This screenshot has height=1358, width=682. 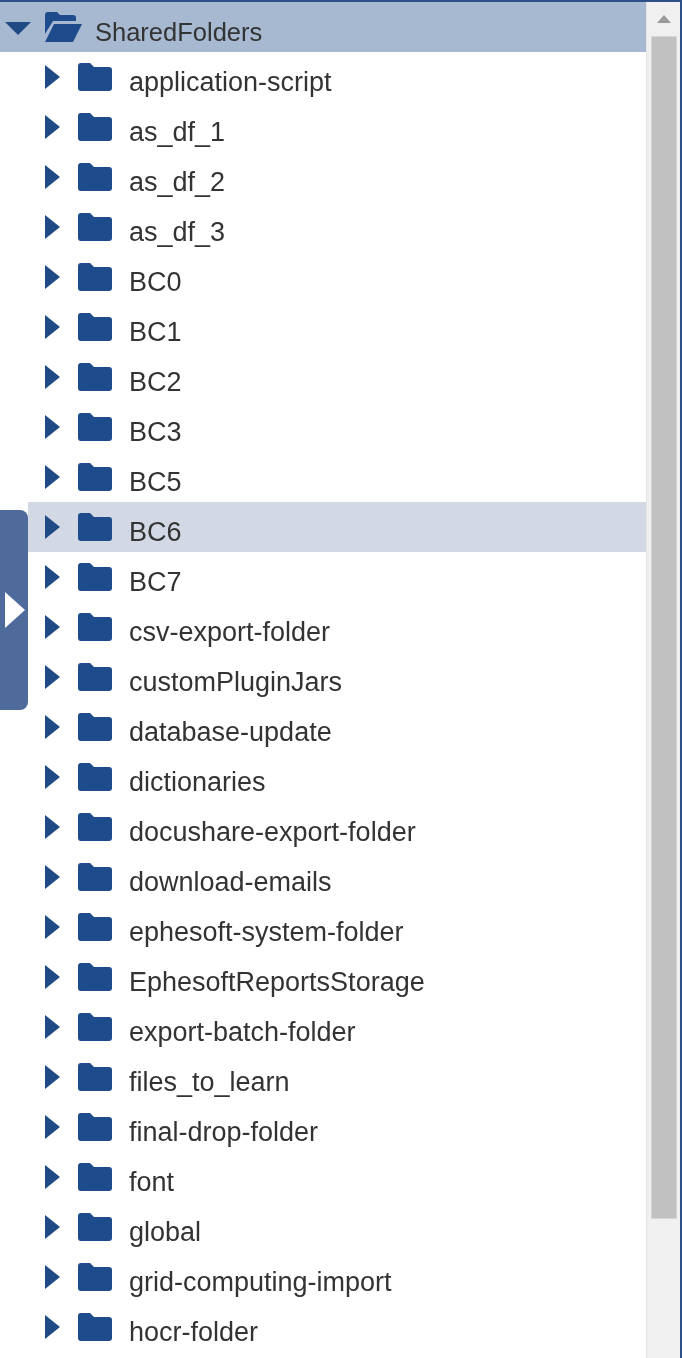 What do you see at coordinates (337, 327) in the screenshot?
I see `tree-node: BC1` at bounding box center [337, 327].